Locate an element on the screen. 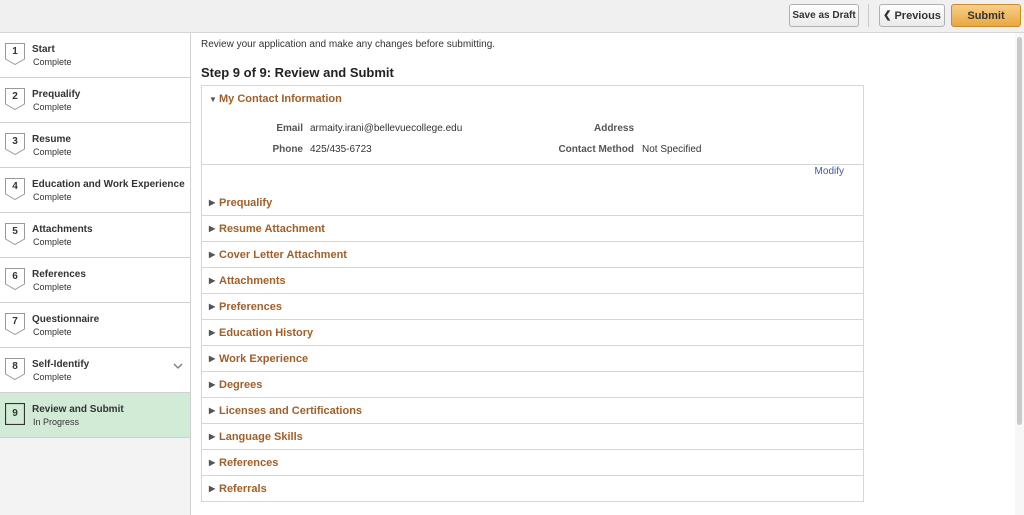  section-work-experience: ▶ Work Experience is located at coordinates (532, 359).